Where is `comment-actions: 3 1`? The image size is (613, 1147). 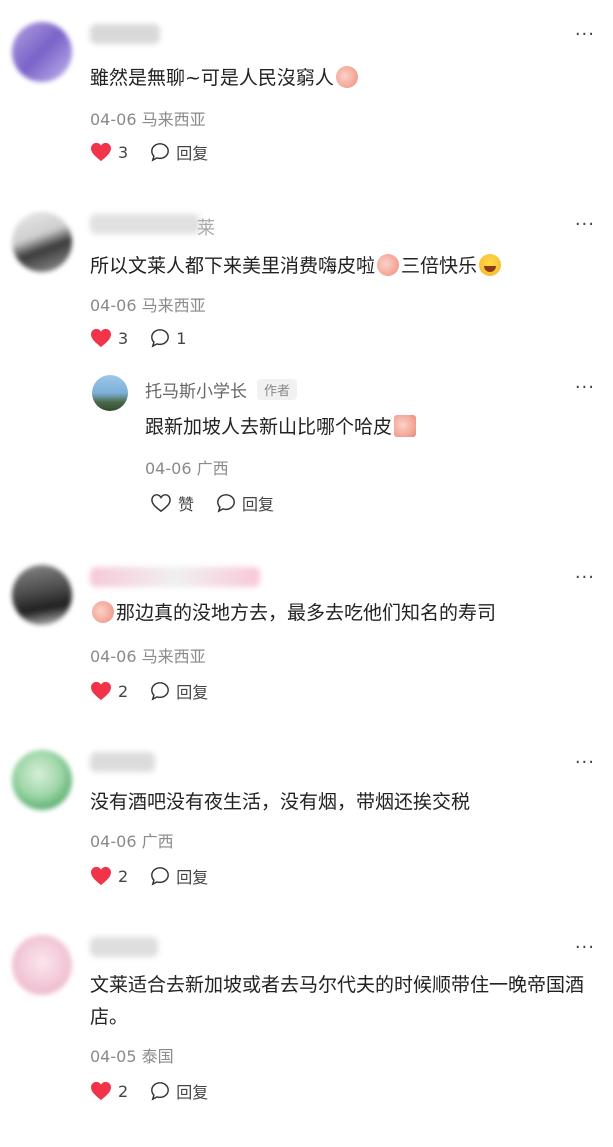 comment-actions: 3 1 is located at coordinates (138, 338).